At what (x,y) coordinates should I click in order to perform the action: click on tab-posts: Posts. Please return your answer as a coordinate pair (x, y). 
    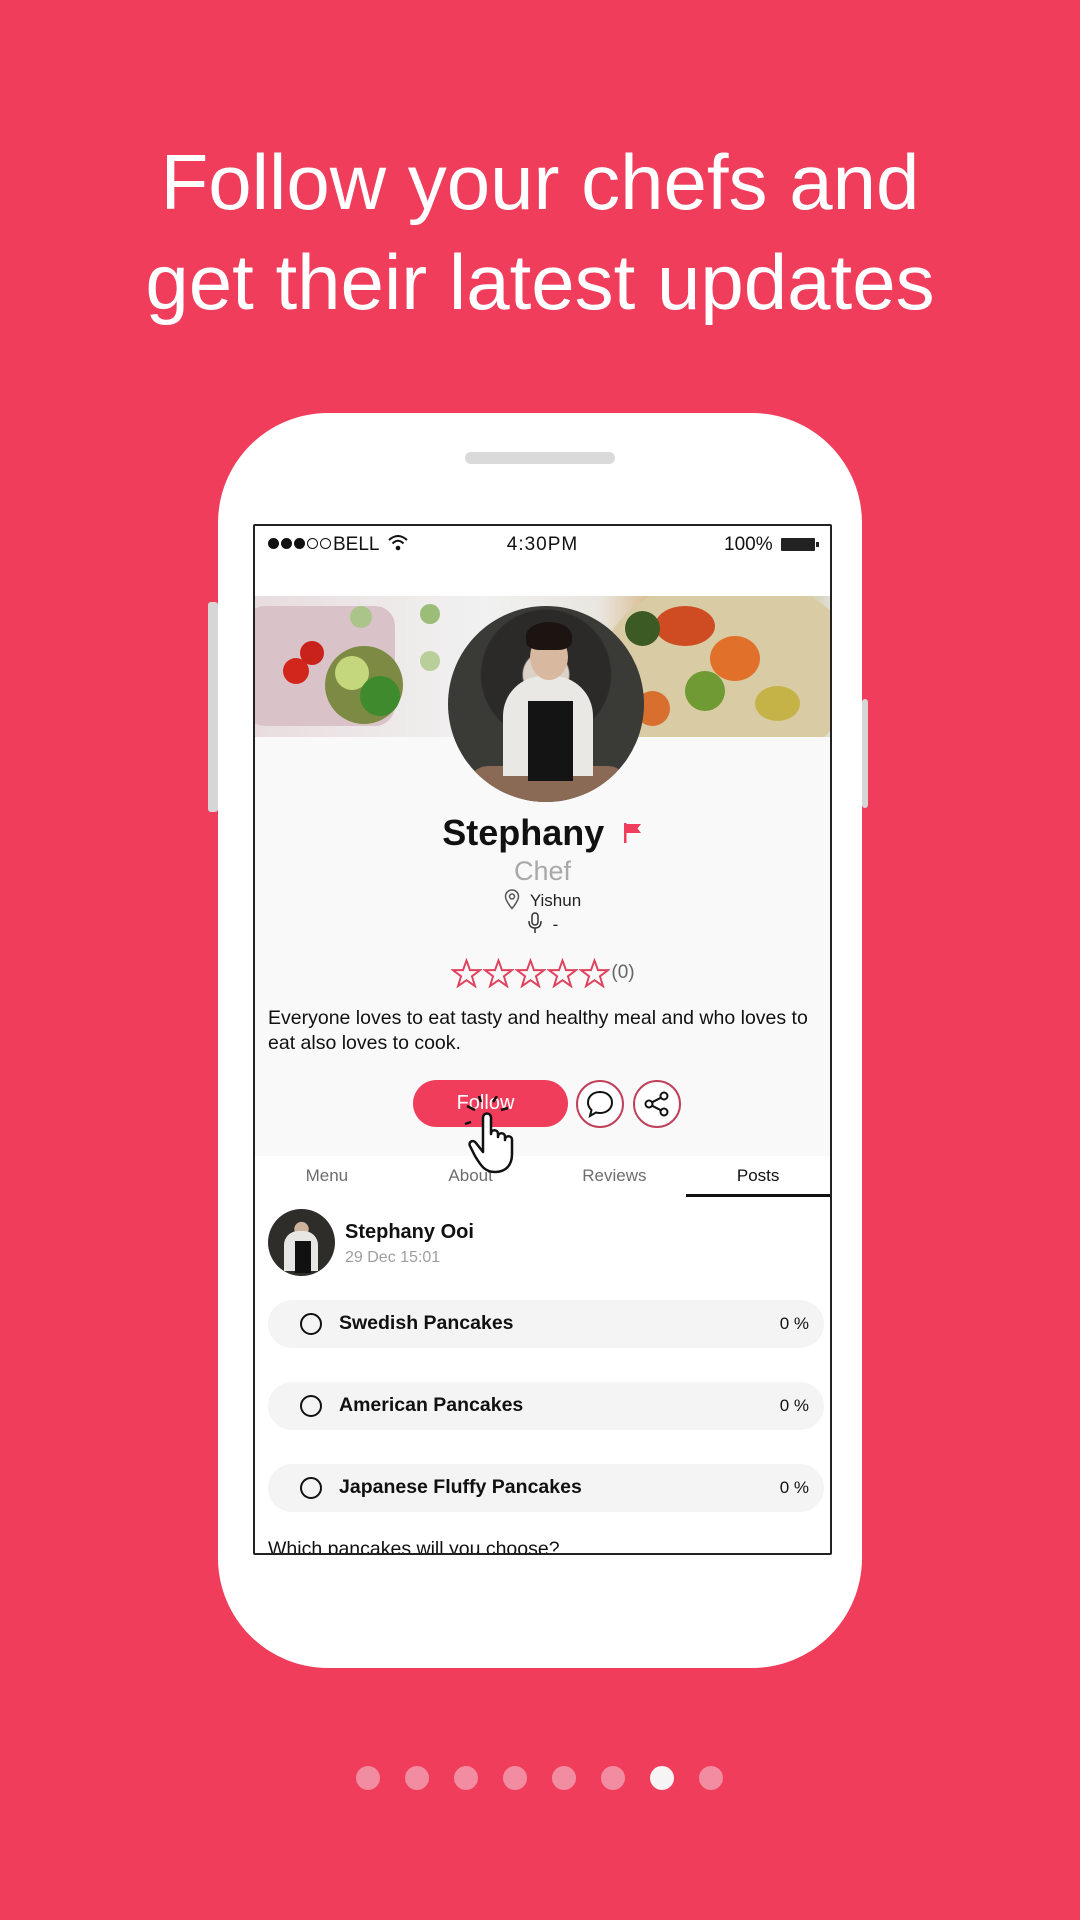
    Looking at the image, I should click on (758, 1176).